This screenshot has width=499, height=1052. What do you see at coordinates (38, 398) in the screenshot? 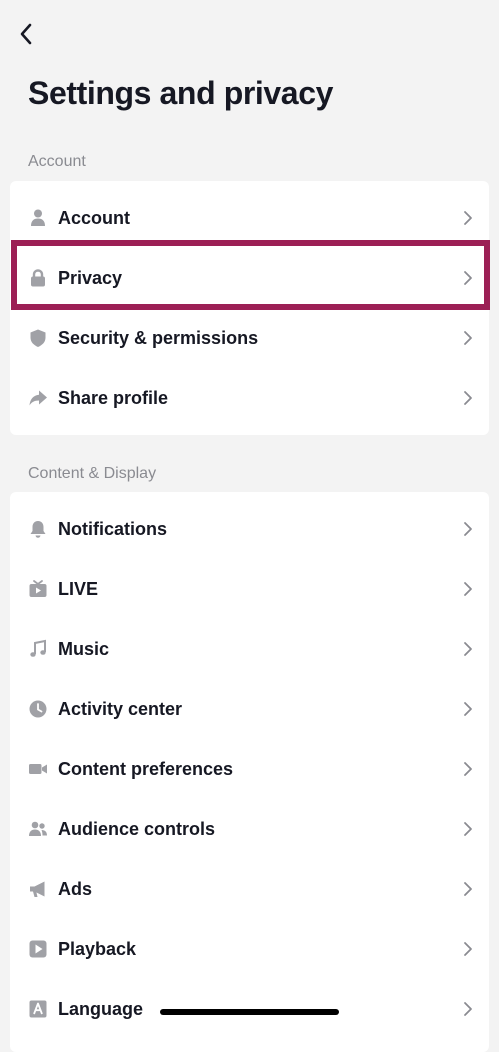
I see `share-arrow-icon` at bounding box center [38, 398].